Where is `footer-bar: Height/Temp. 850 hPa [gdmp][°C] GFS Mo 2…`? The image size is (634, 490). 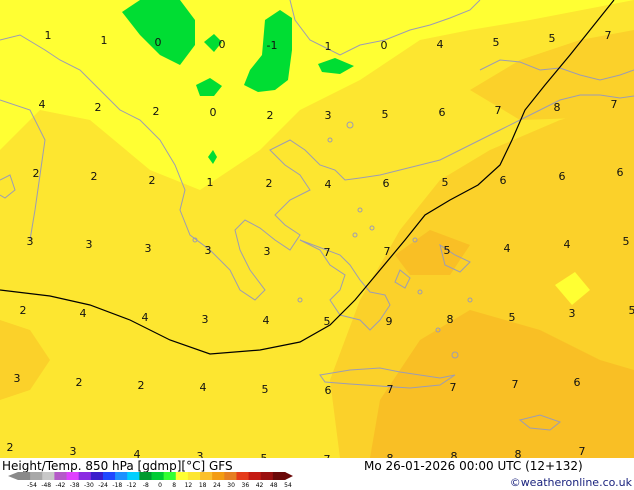 footer-bar: Height/Temp. 850 hPa [gdmp][°C] GFS Mo 2… is located at coordinates (317, 474).